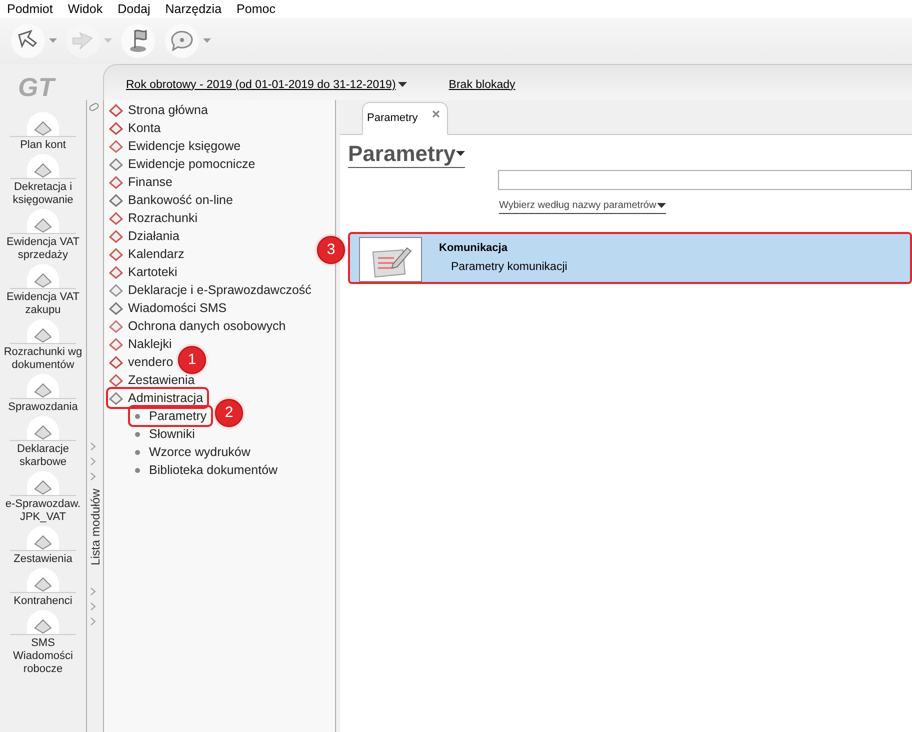 The height and width of the screenshot is (732, 912). I want to click on module-list-label: Lista modułów, so click(95, 527).